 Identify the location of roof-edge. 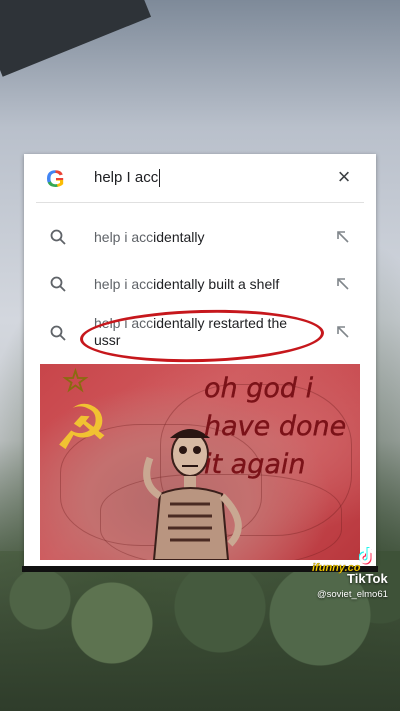
(76, 38).